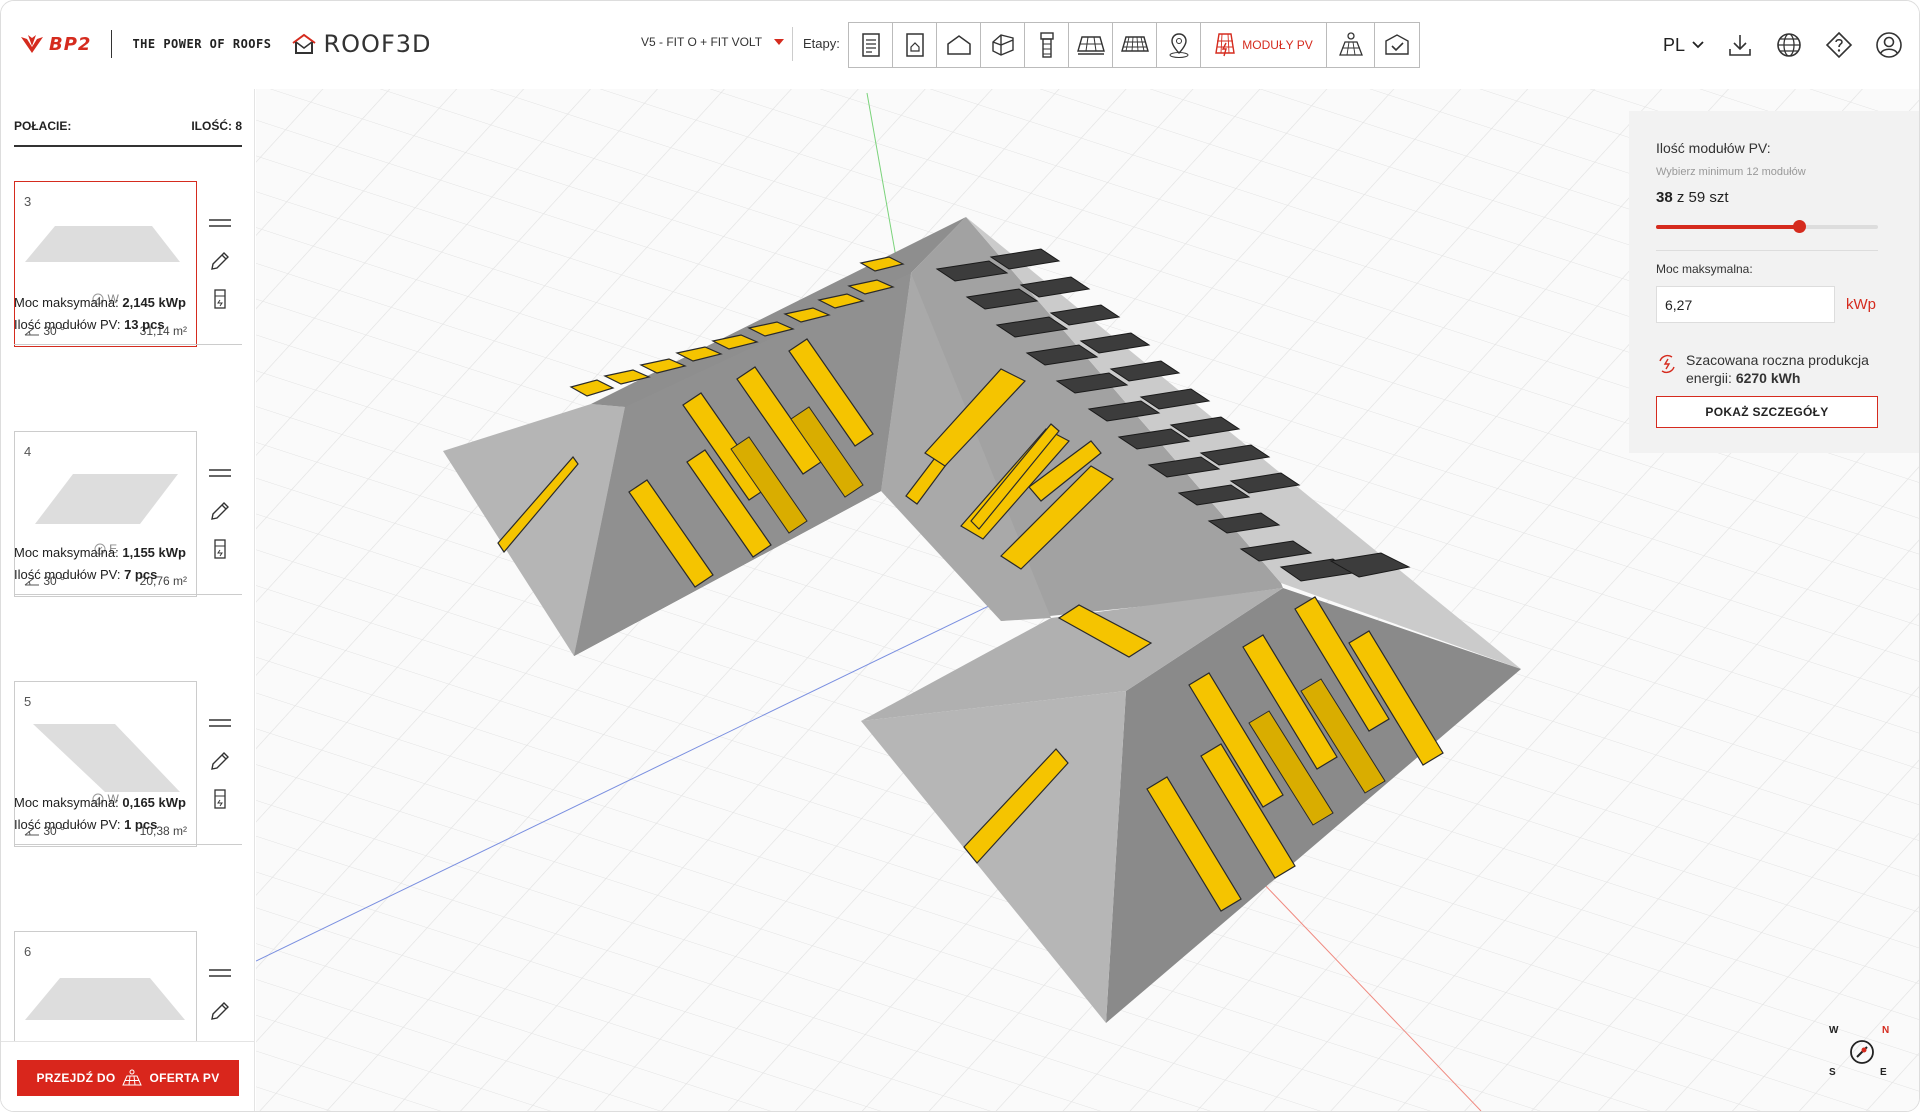 The width and height of the screenshot is (1920, 1112). What do you see at coordinates (141, 574) in the screenshot?
I see `modules-value: 7 pcs` at bounding box center [141, 574].